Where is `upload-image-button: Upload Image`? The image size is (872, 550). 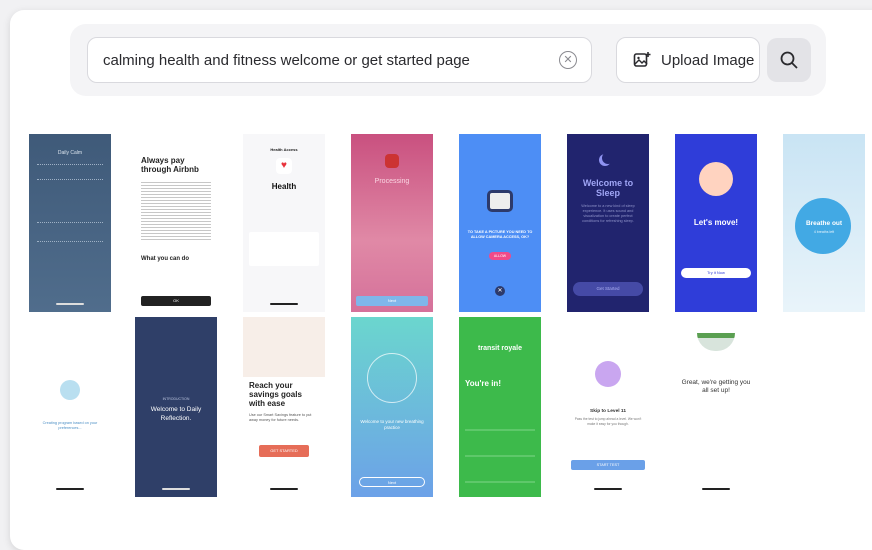 upload-image-button: Upload Image is located at coordinates (688, 60).